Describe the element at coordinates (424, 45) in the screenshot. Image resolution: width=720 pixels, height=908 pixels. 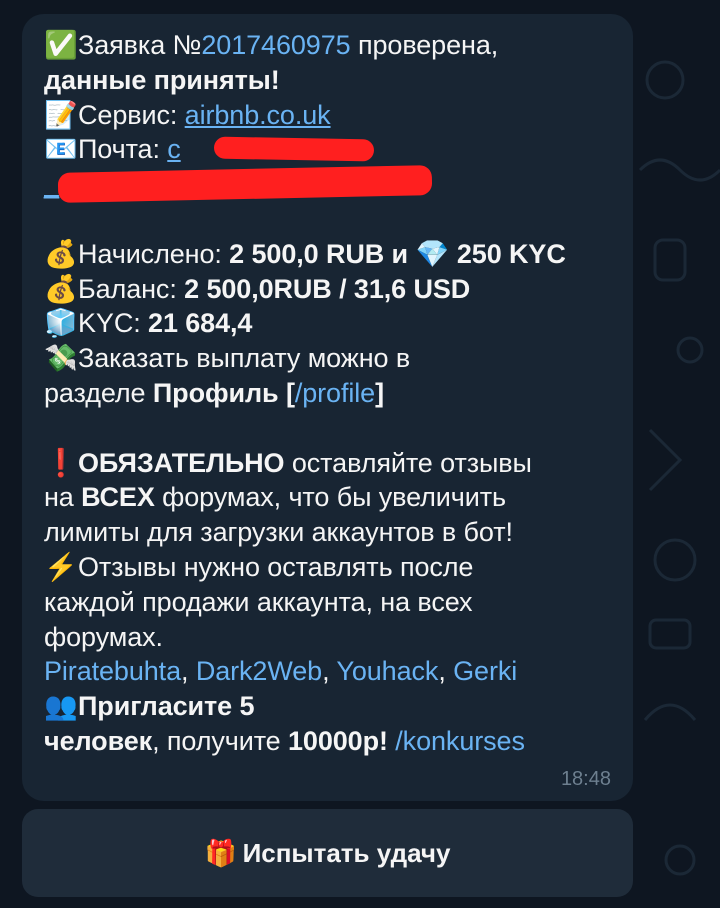
I see `application-status: проверена,` at that location.